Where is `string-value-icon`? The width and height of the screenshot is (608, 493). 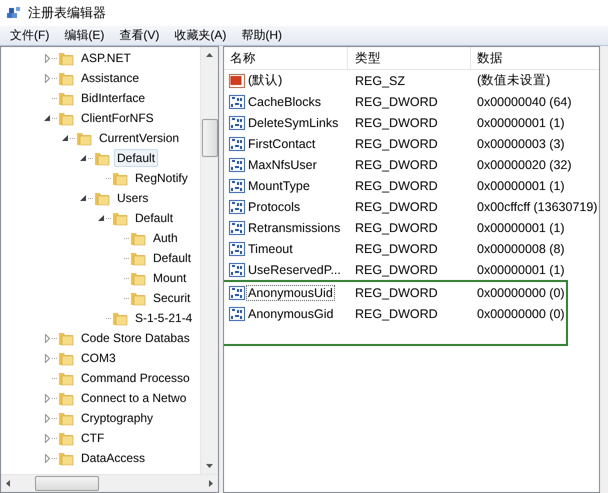
string-value-icon is located at coordinates (237, 80).